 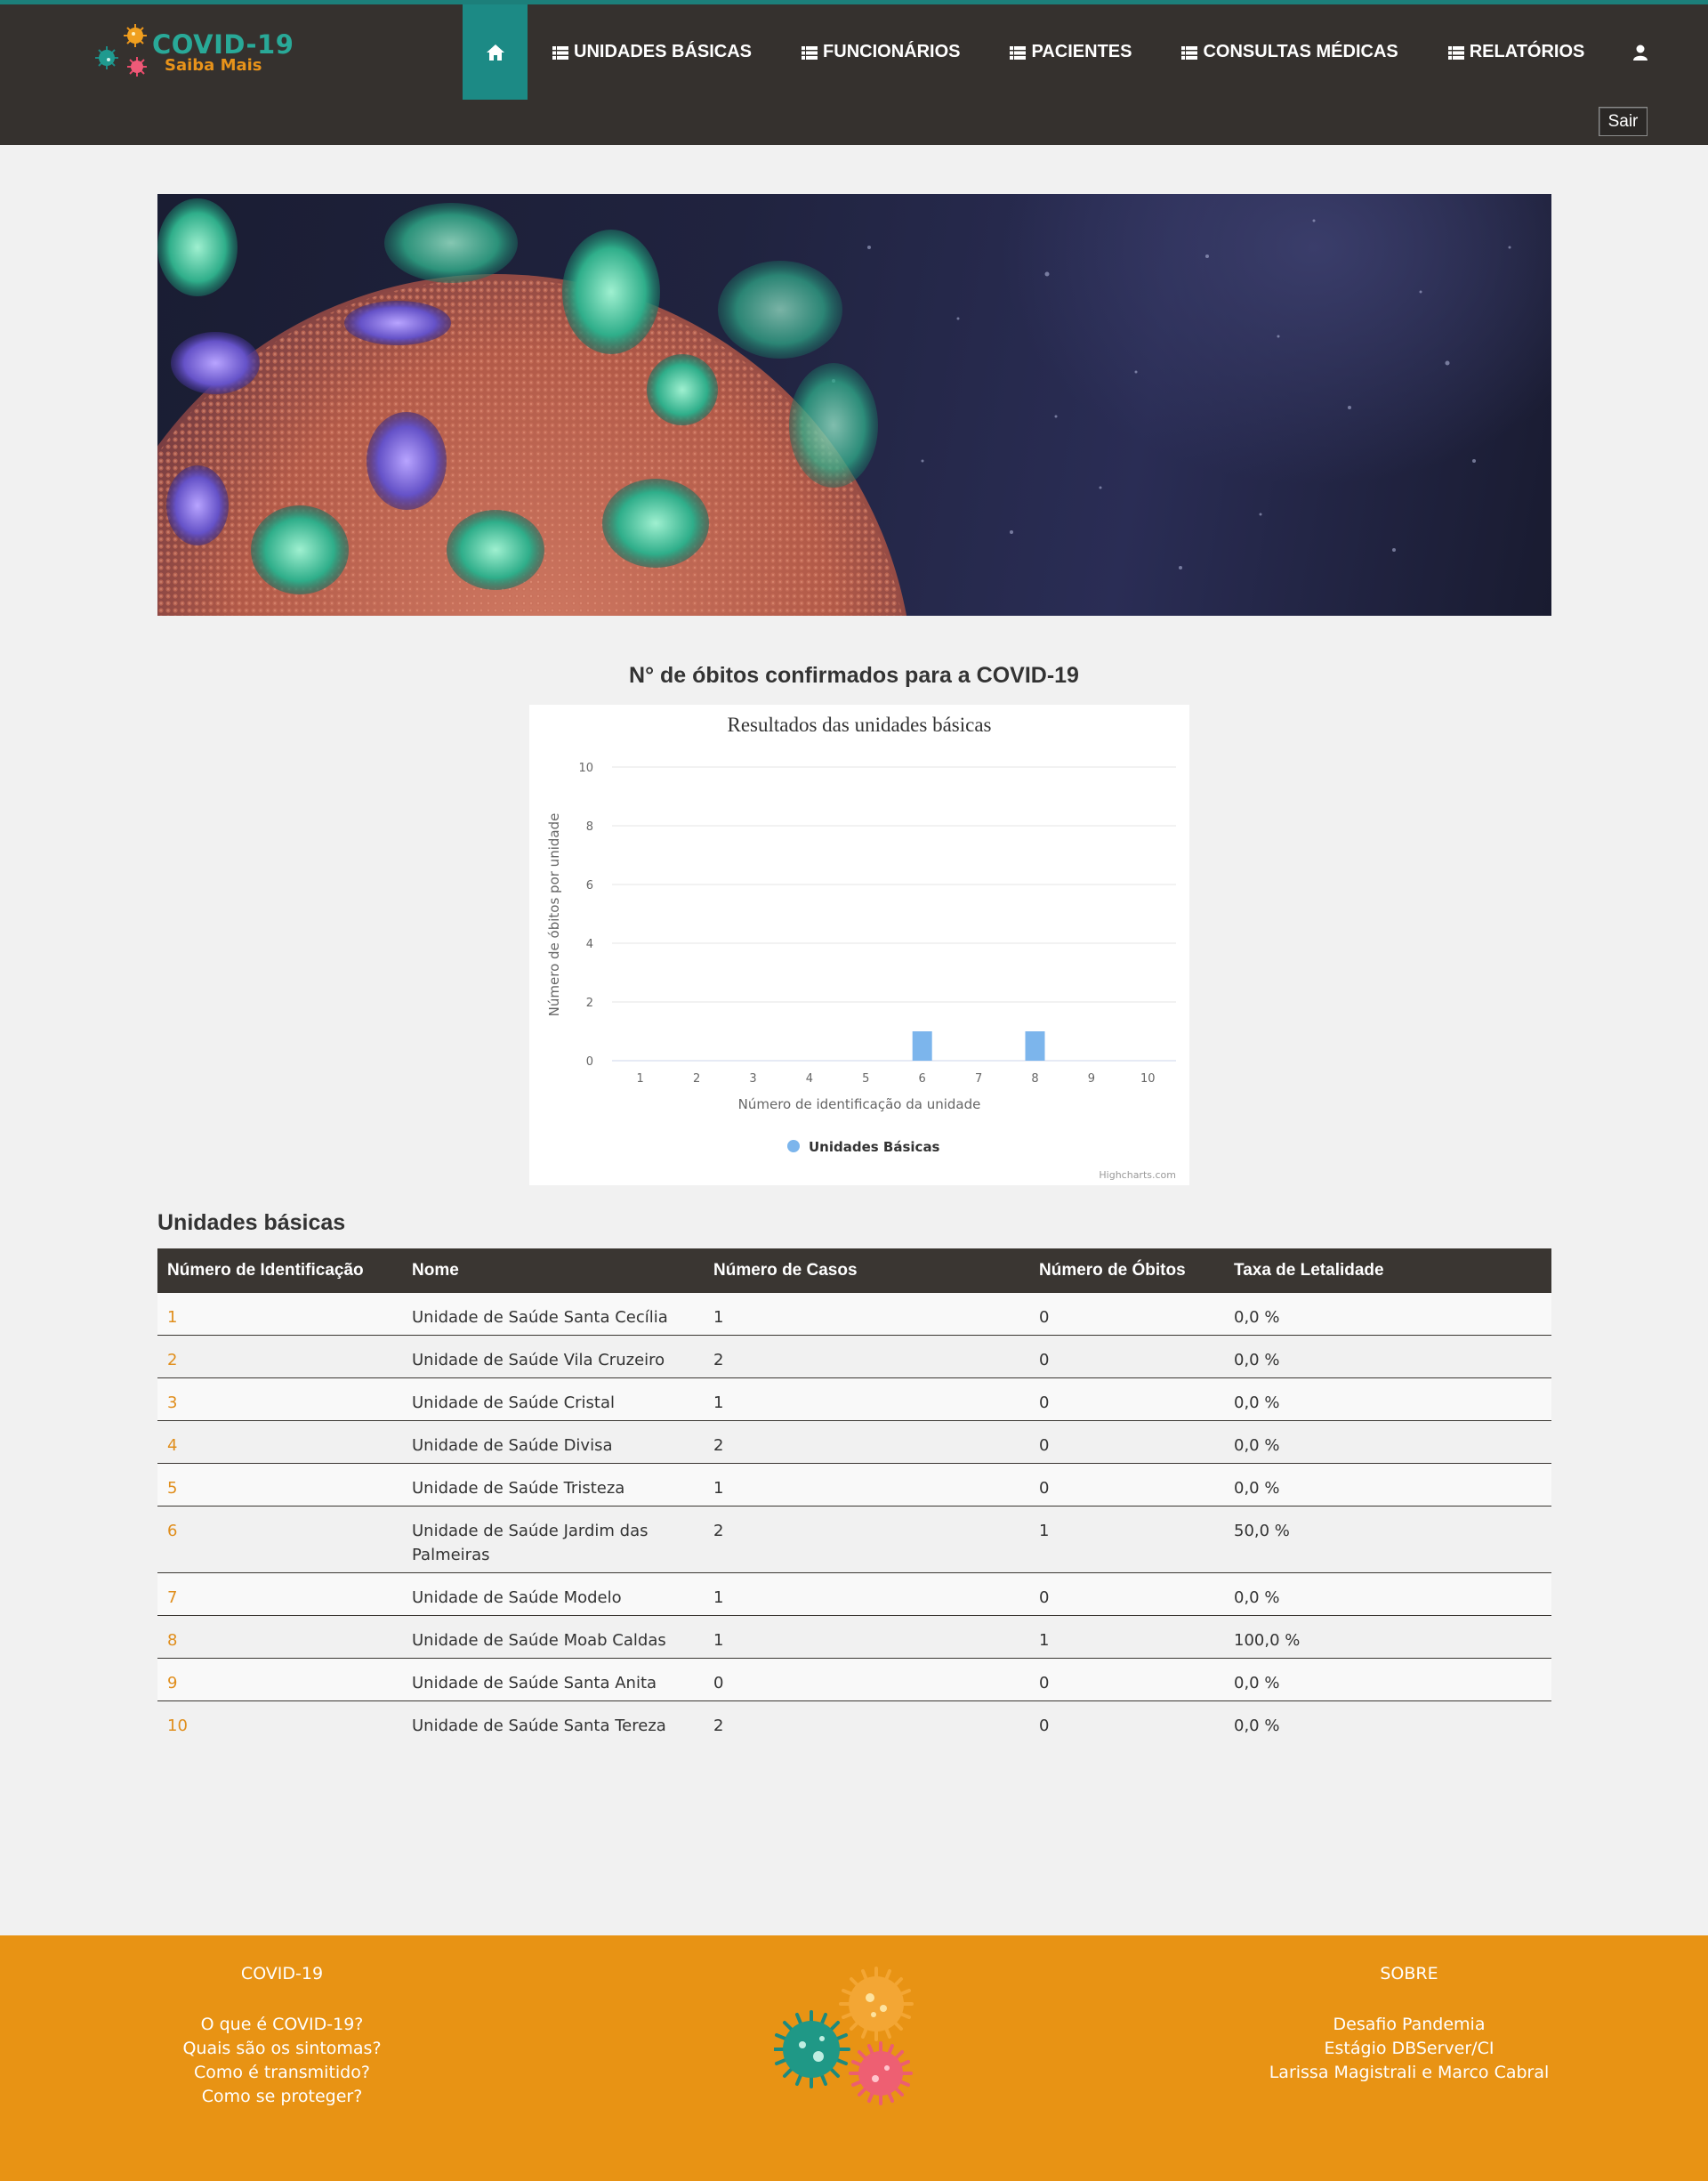 What do you see at coordinates (589, 827) in the screenshot?
I see `y-tick-label: 8` at bounding box center [589, 827].